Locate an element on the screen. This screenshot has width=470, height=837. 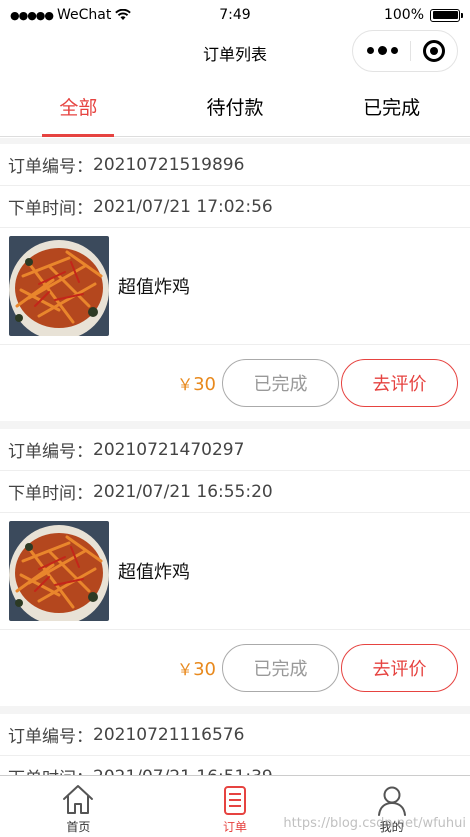
home-icon is located at coordinates (78, 799).